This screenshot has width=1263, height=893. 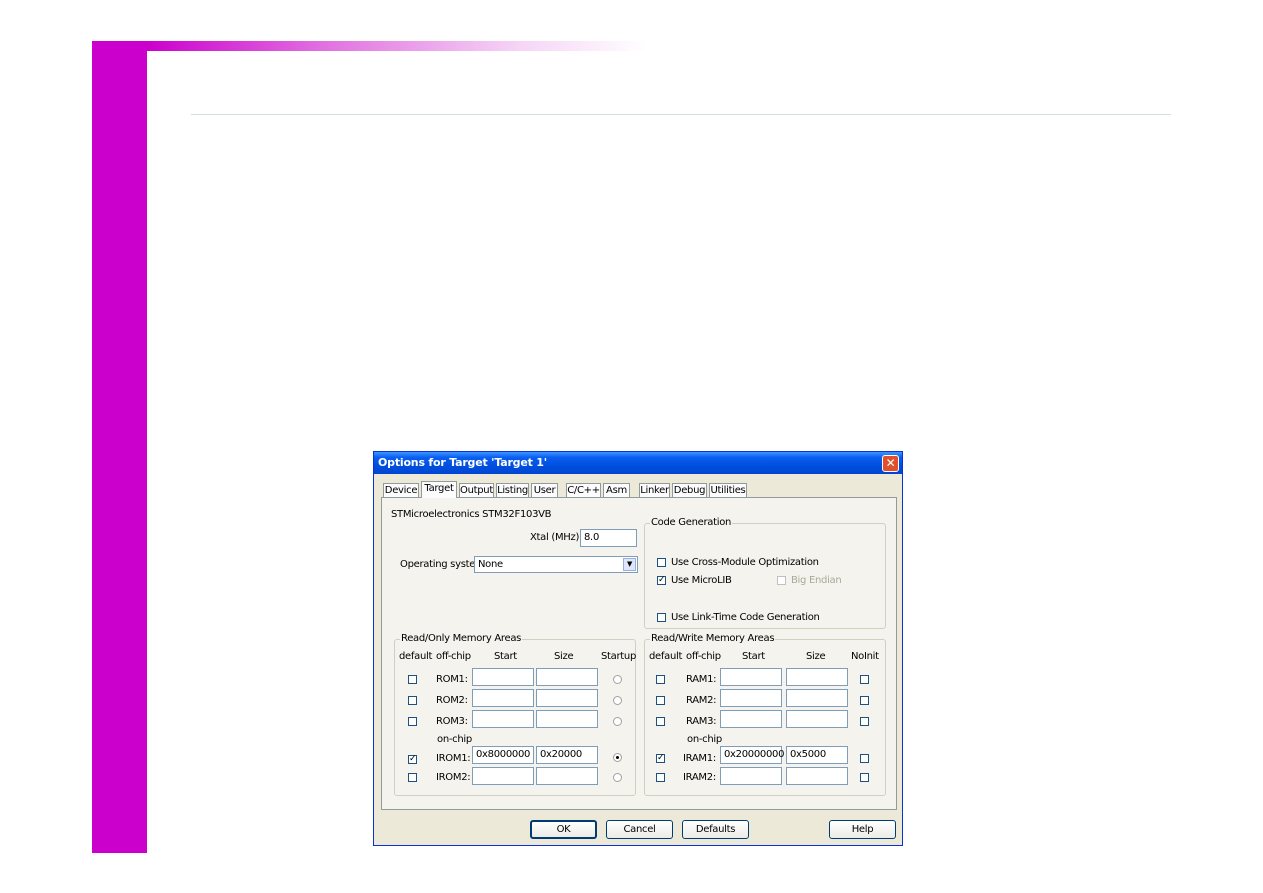 I want to click on ram3-default-checkbox, so click(x=660, y=721).